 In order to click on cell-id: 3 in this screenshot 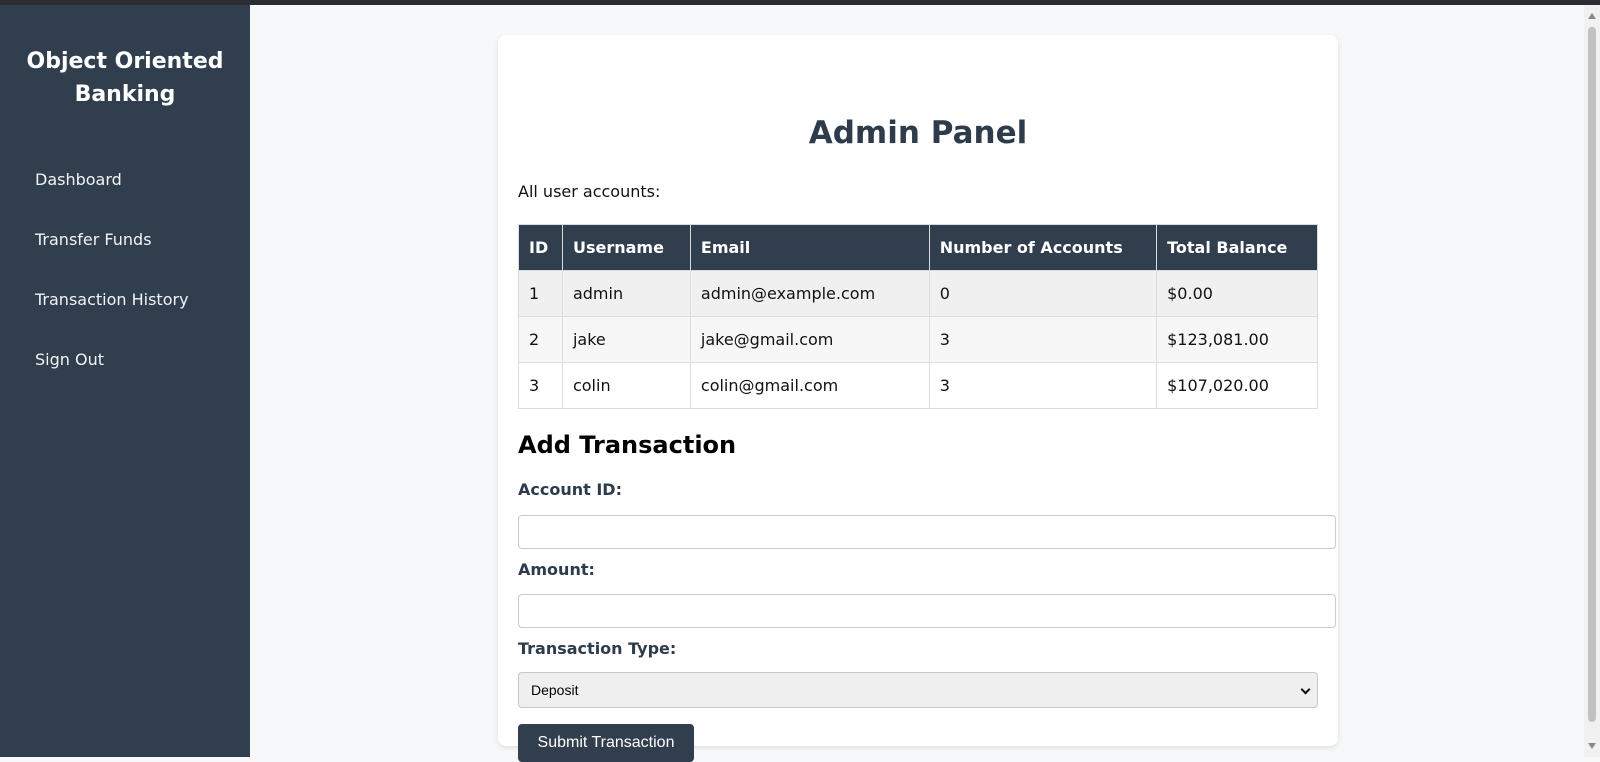, I will do `click(540, 385)`.